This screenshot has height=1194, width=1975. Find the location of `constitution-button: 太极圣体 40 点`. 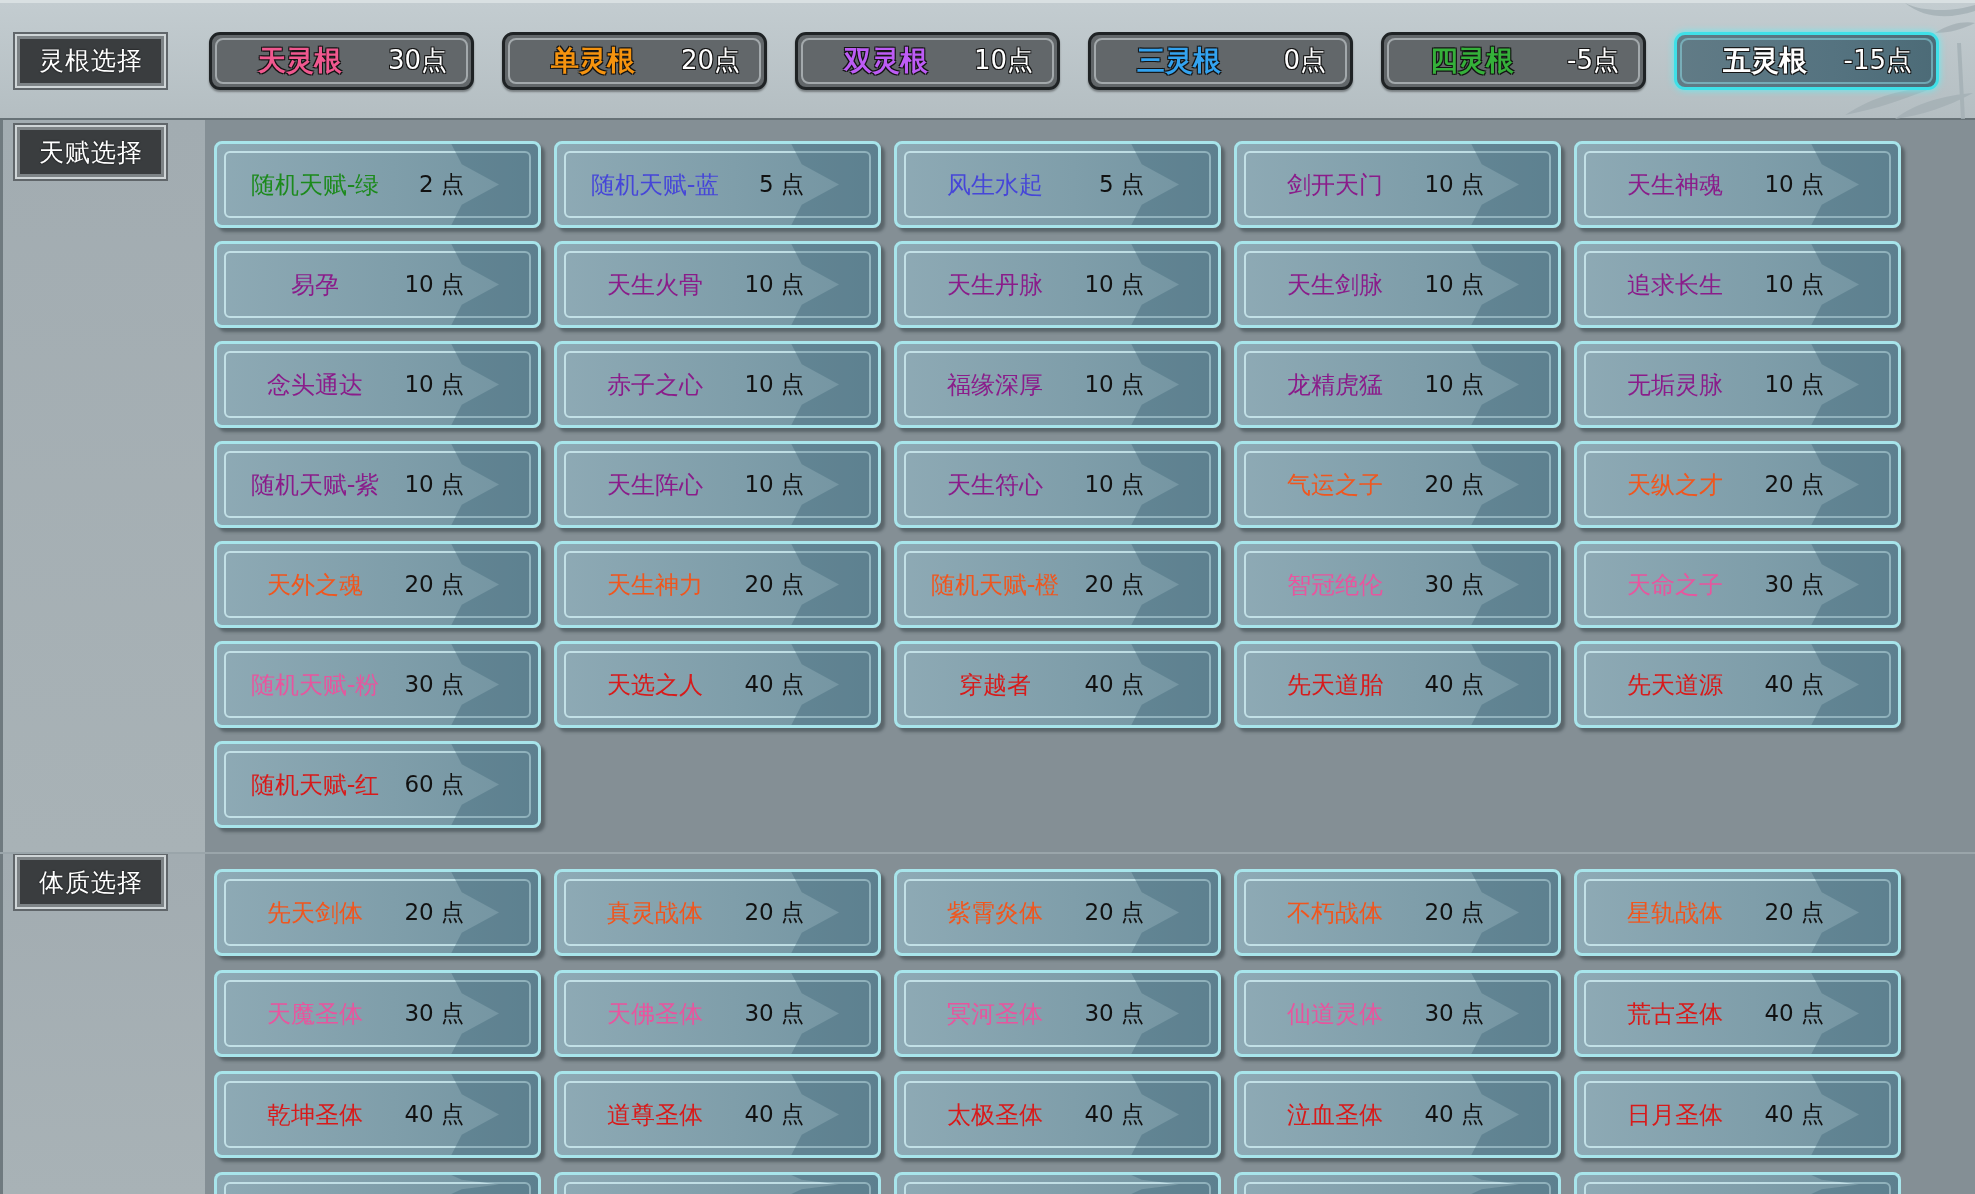

constitution-button: 太极圣体 40 点 is located at coordinates (1057, 1114).